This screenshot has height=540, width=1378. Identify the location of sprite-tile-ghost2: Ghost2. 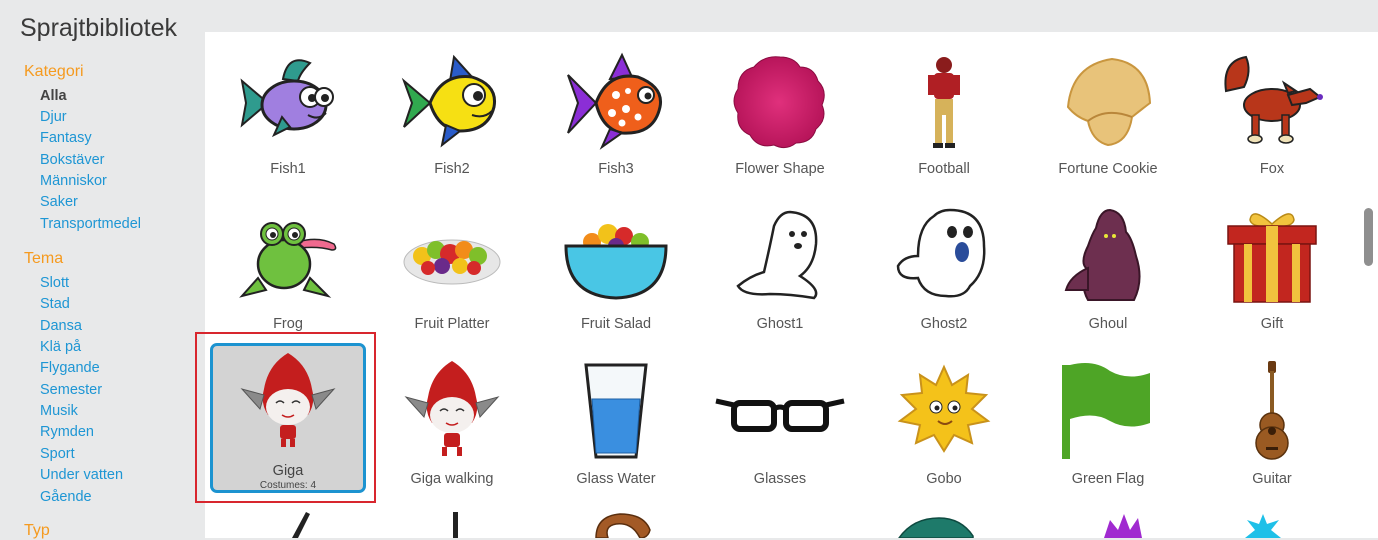
(944, 271).